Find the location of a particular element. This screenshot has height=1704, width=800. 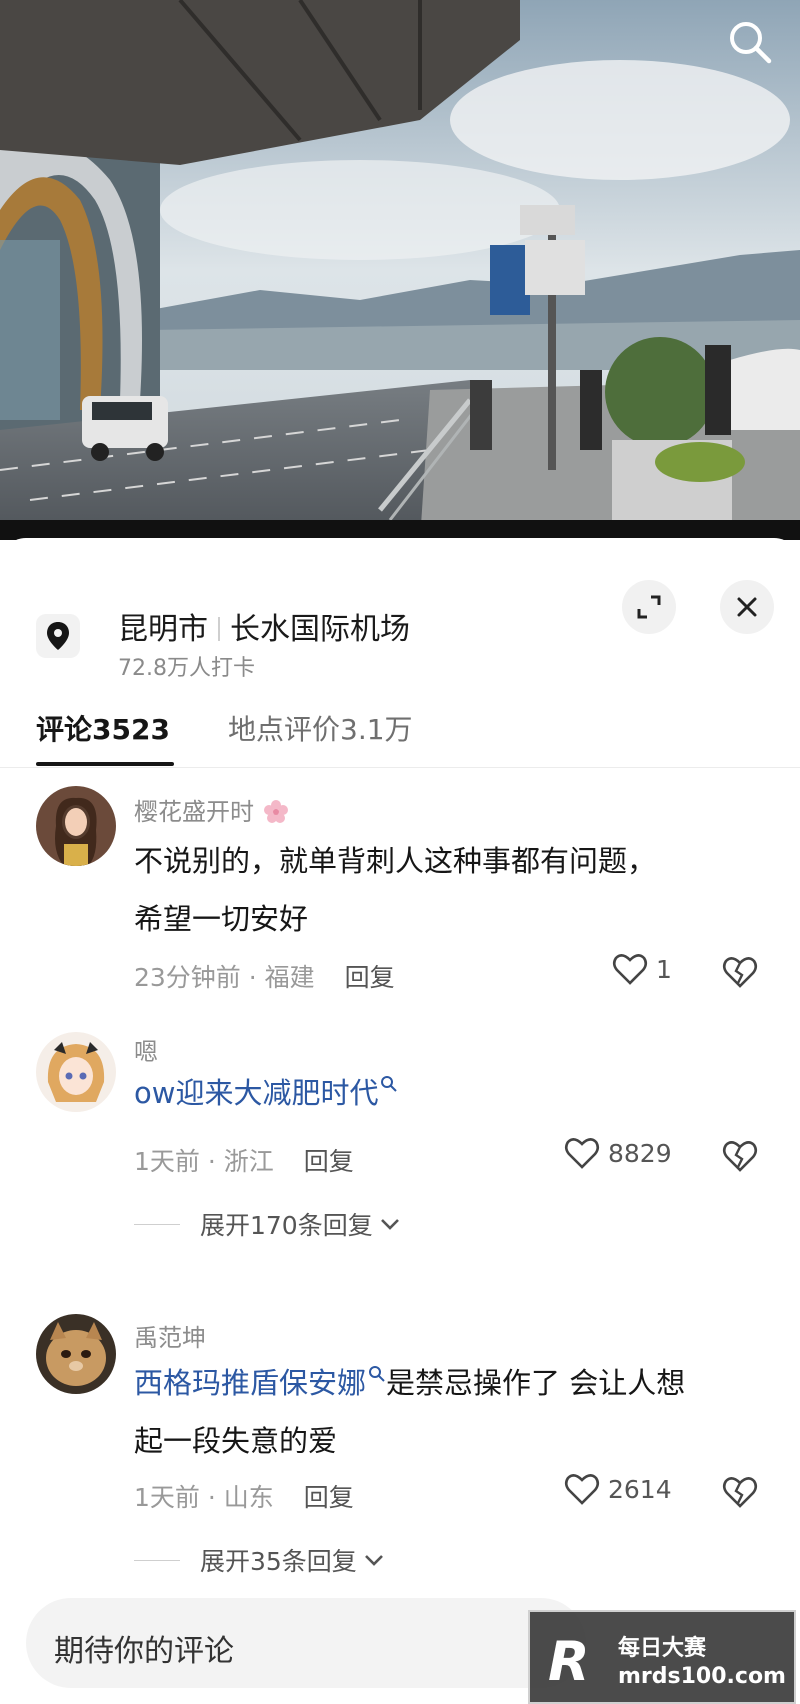

search-keyword-link: ow迎来大减肥时代 is located at coordinates (266, 1093).